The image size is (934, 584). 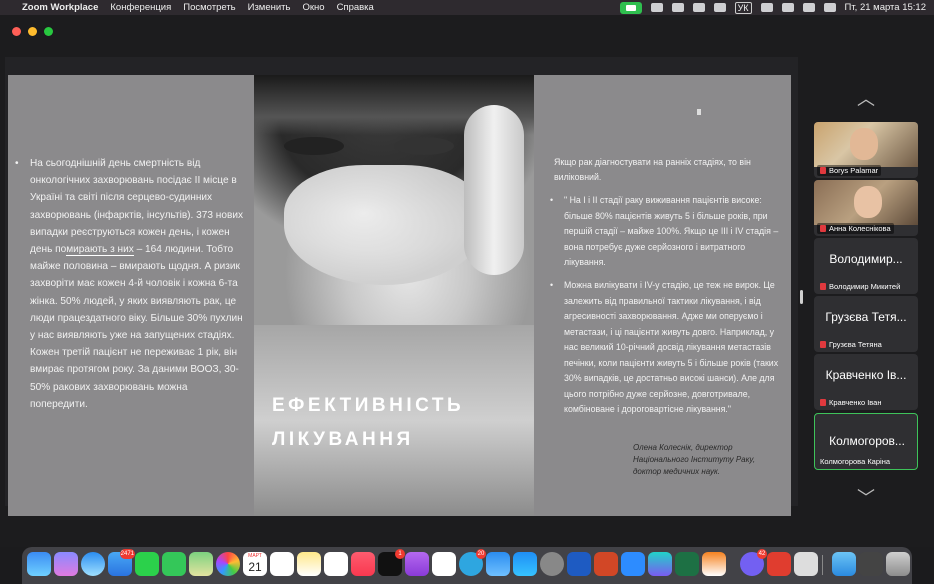 What do you see at coordinates (424, 146) in the screenshot?
I see `eye-shape` at bounding box center [424, 146].